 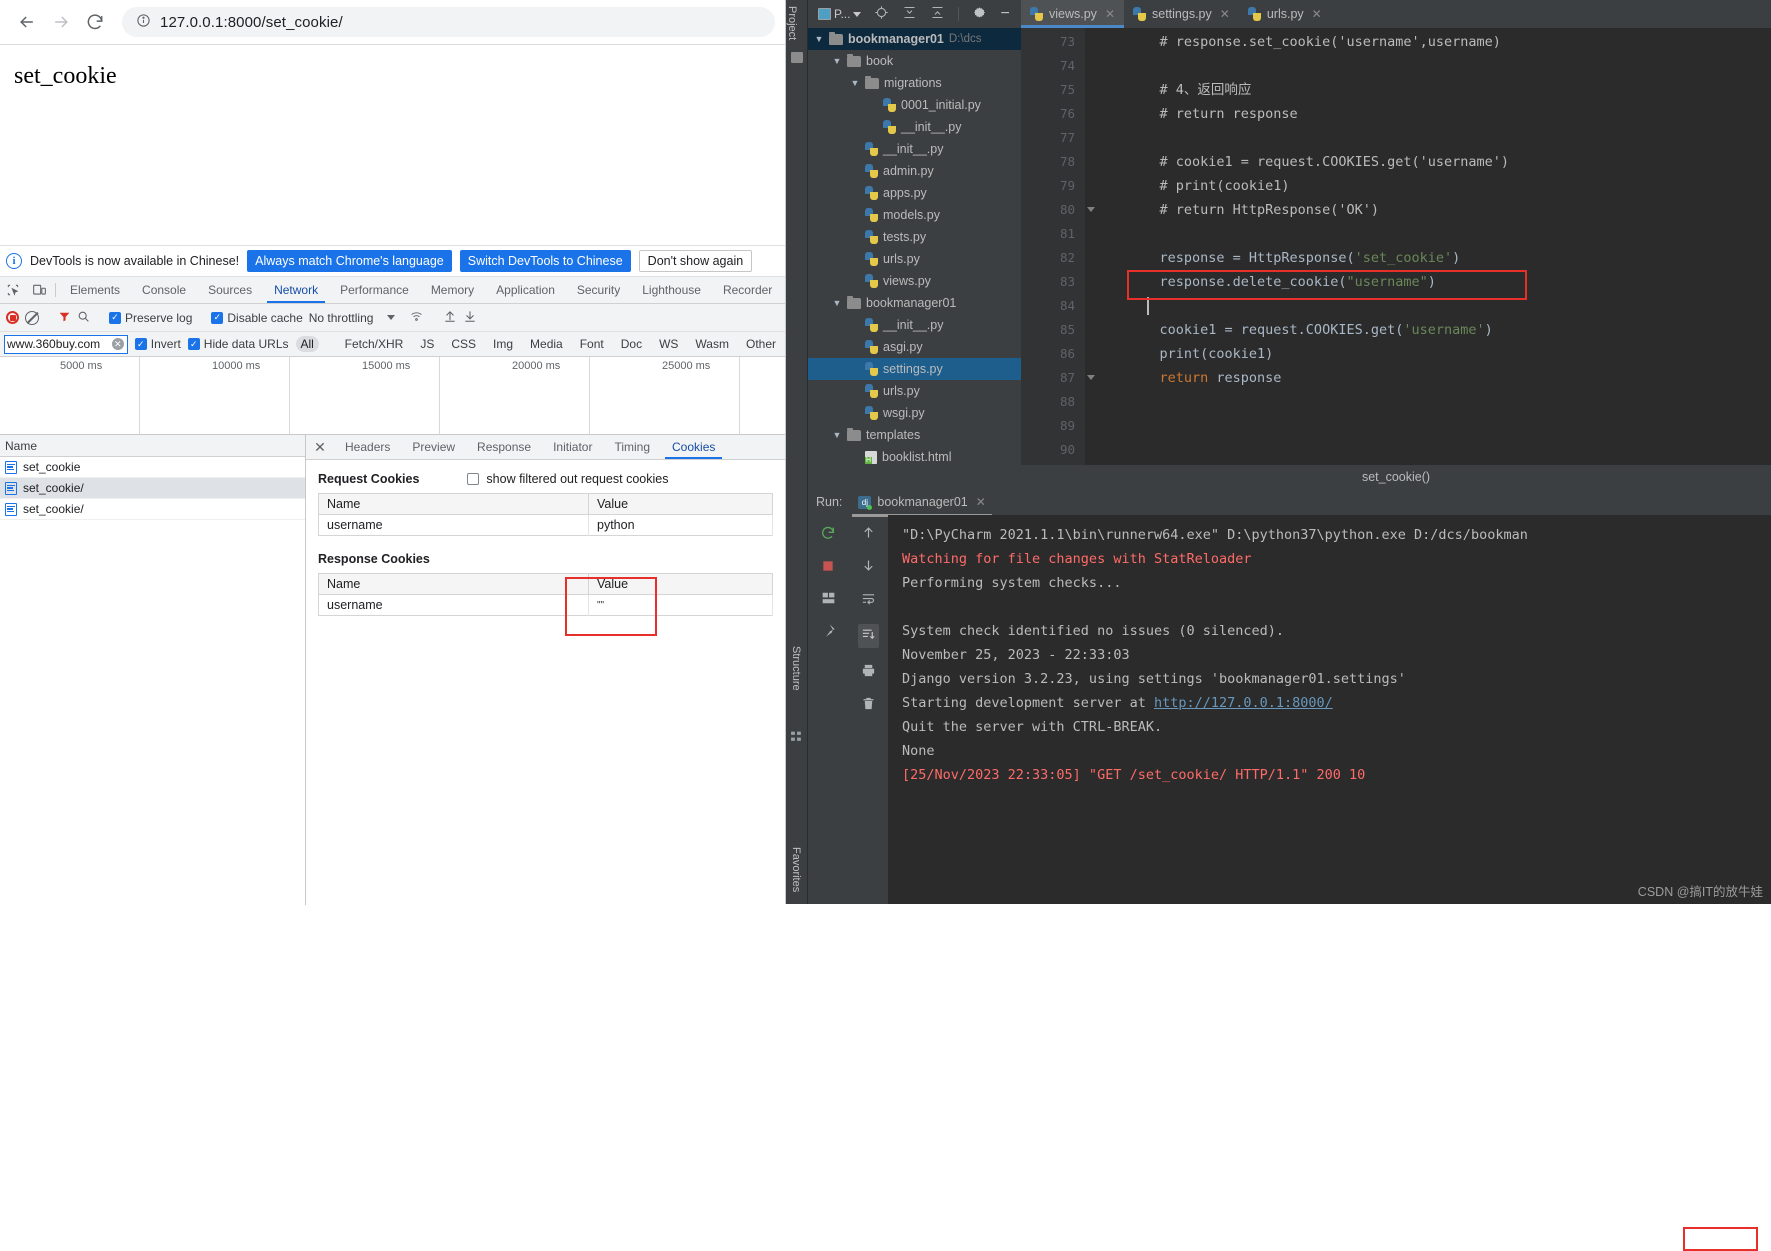 What do you see at coordinates (504, 447) in the screenshot?
I see `tab-response: Response` at bounding box center [504, 447].